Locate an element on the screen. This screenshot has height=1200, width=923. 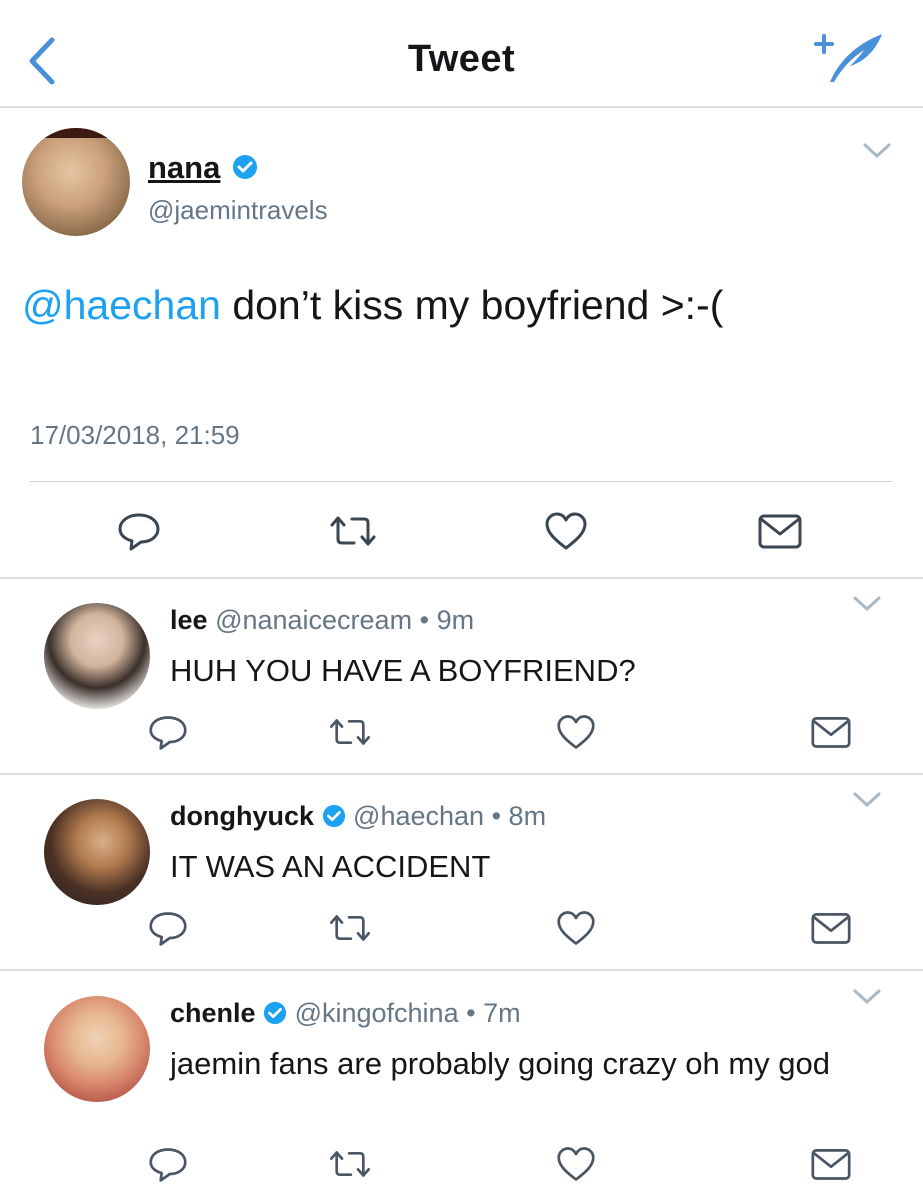
compose-tweet-button is located at coordinates (848, 58).